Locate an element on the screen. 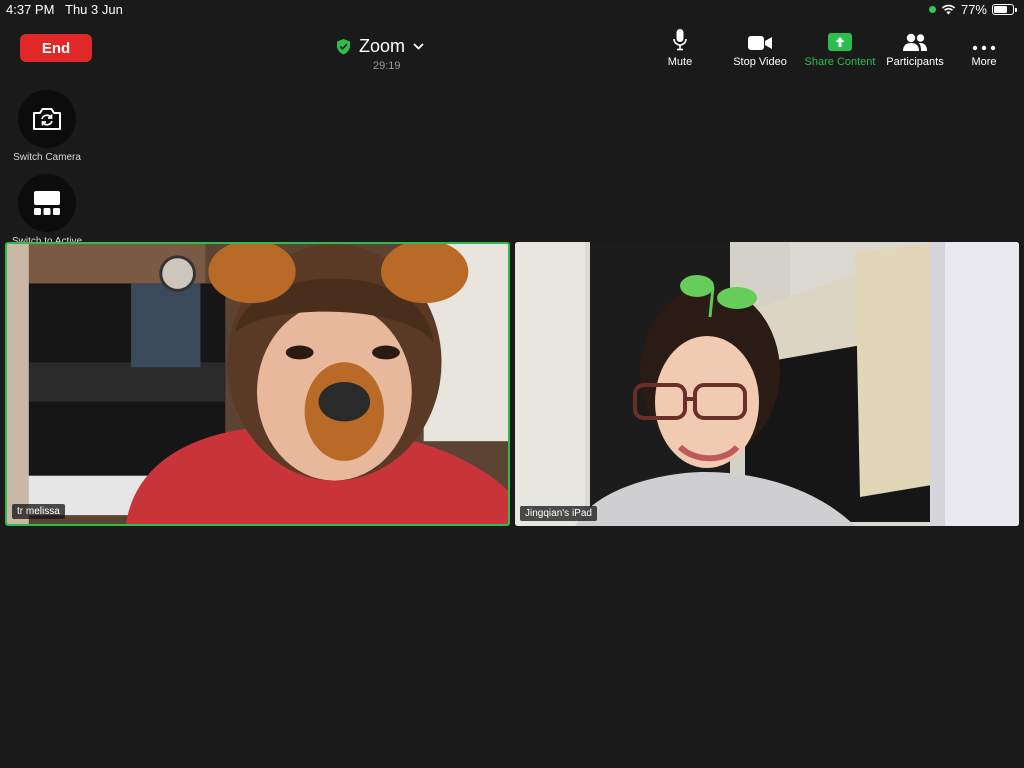 The image size is (1024, 768). share-content-label: Share Content is located at coordinates (840, 62).